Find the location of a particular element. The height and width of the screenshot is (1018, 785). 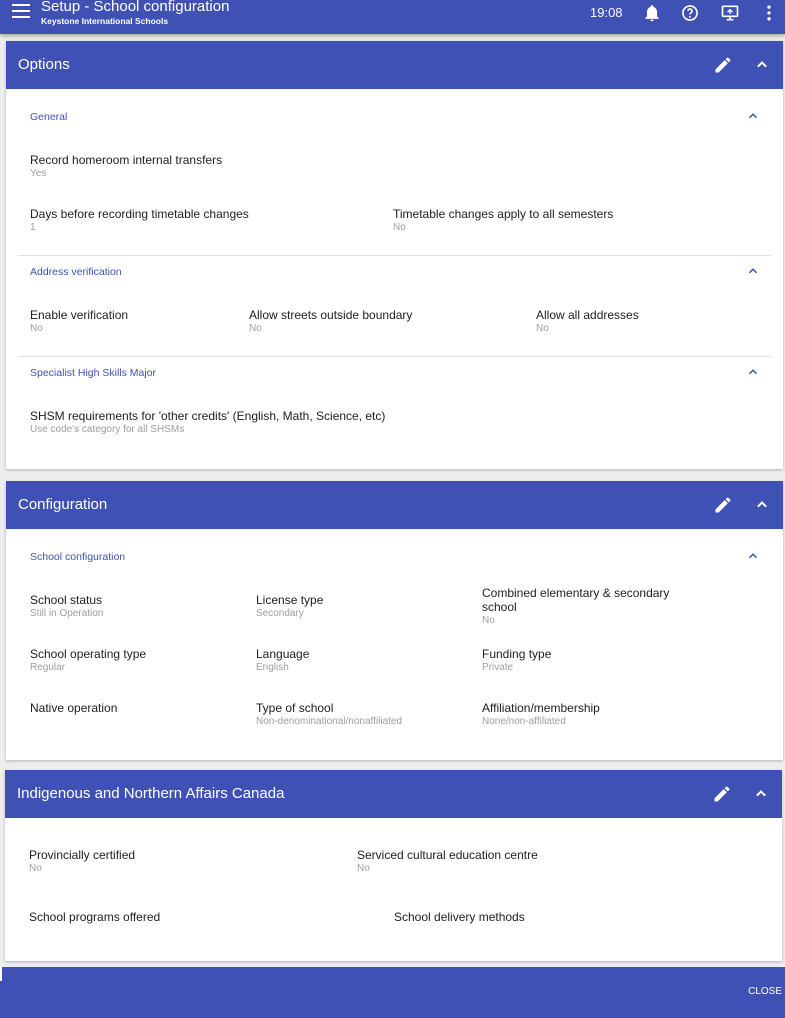

field-record-homeroom: Record homeroom internal transfers Yes is located at coordinates (126, 166).